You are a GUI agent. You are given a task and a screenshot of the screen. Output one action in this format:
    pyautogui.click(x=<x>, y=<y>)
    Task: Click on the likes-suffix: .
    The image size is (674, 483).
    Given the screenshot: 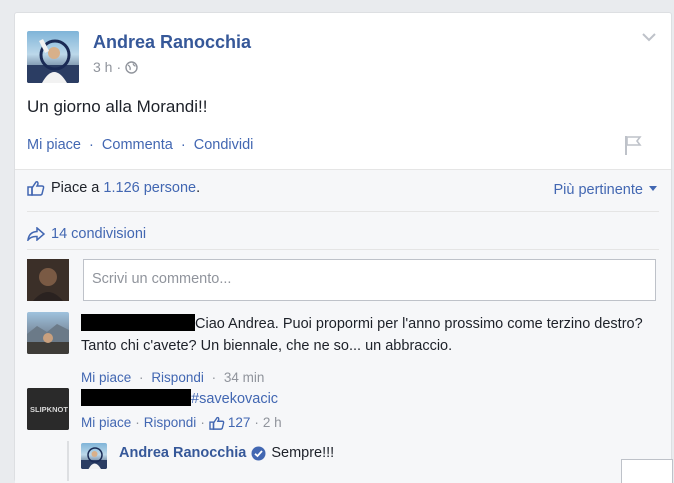 What is the action you would take?
    pyautogui.click(x=198, y=188)
    